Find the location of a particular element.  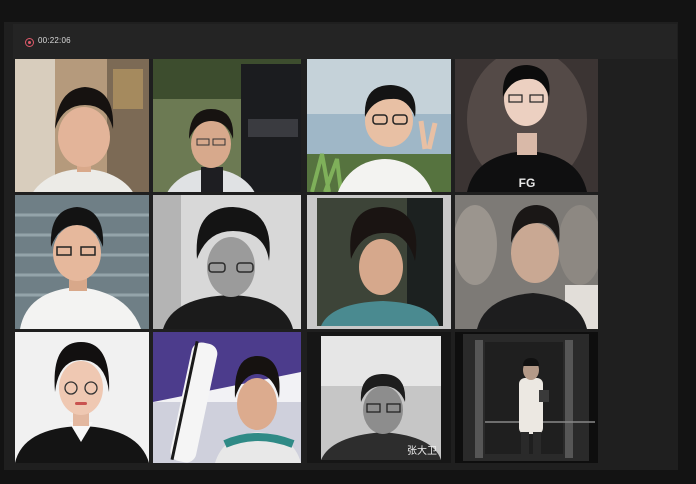

participant-video: FG is located at coordinates (526, 125).